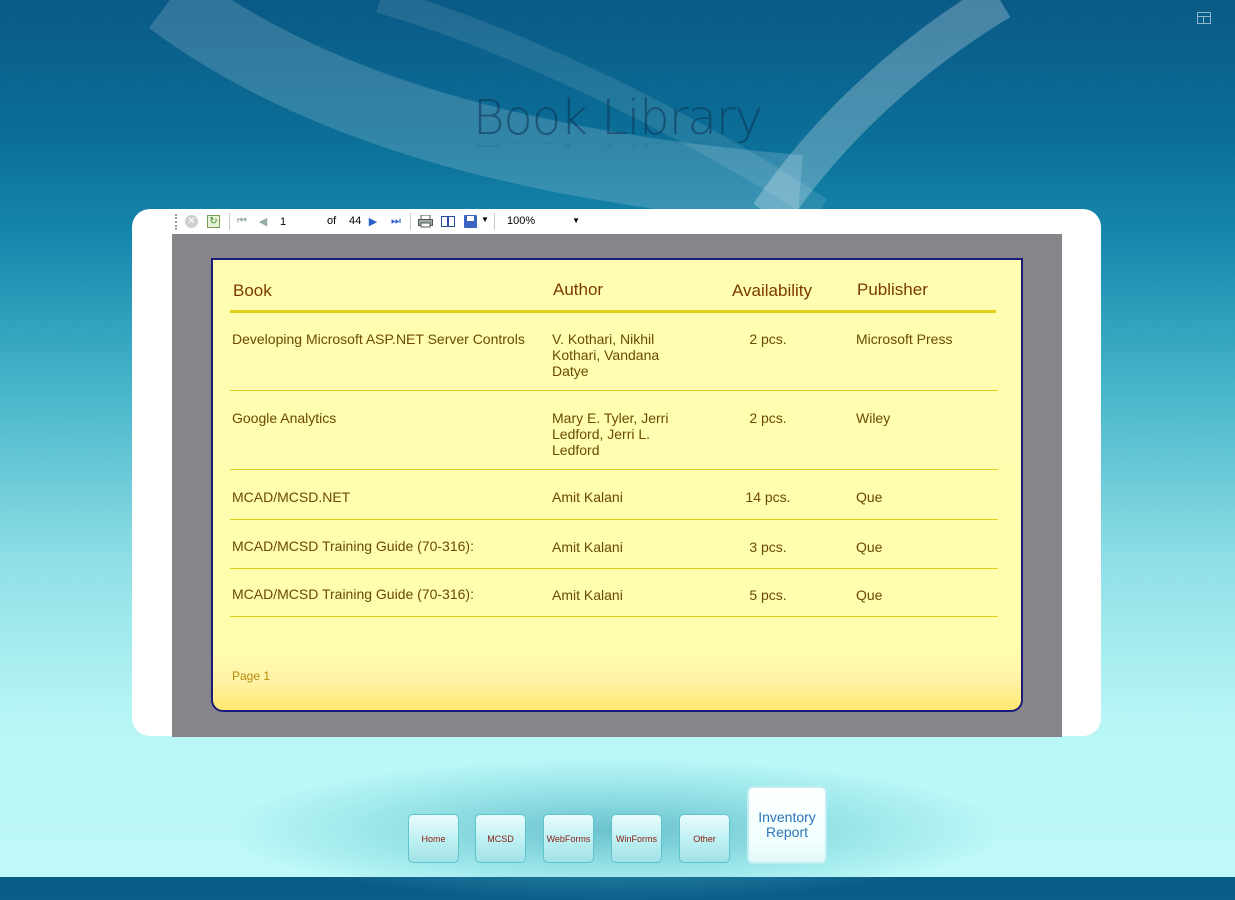 This screenshot has height=900, width=1235. I want to click on current-page-input, so click(298, 221).